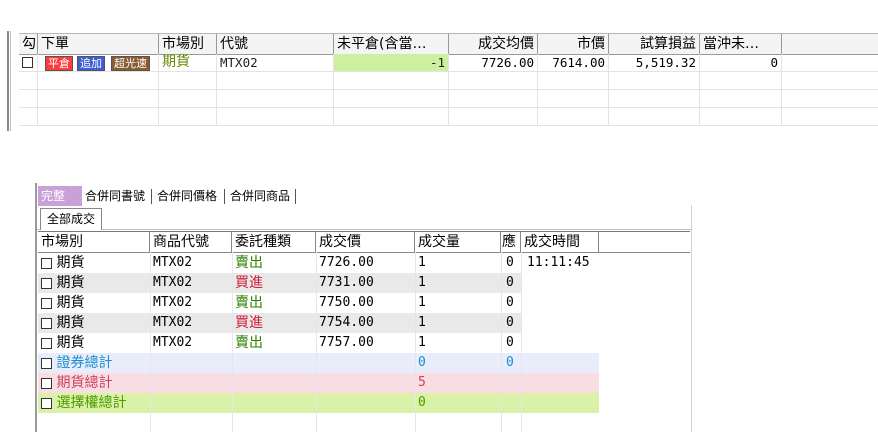  Describe the element at coordinates (275, 44) in the screenshot. I see `col-code: 代號` at that location.